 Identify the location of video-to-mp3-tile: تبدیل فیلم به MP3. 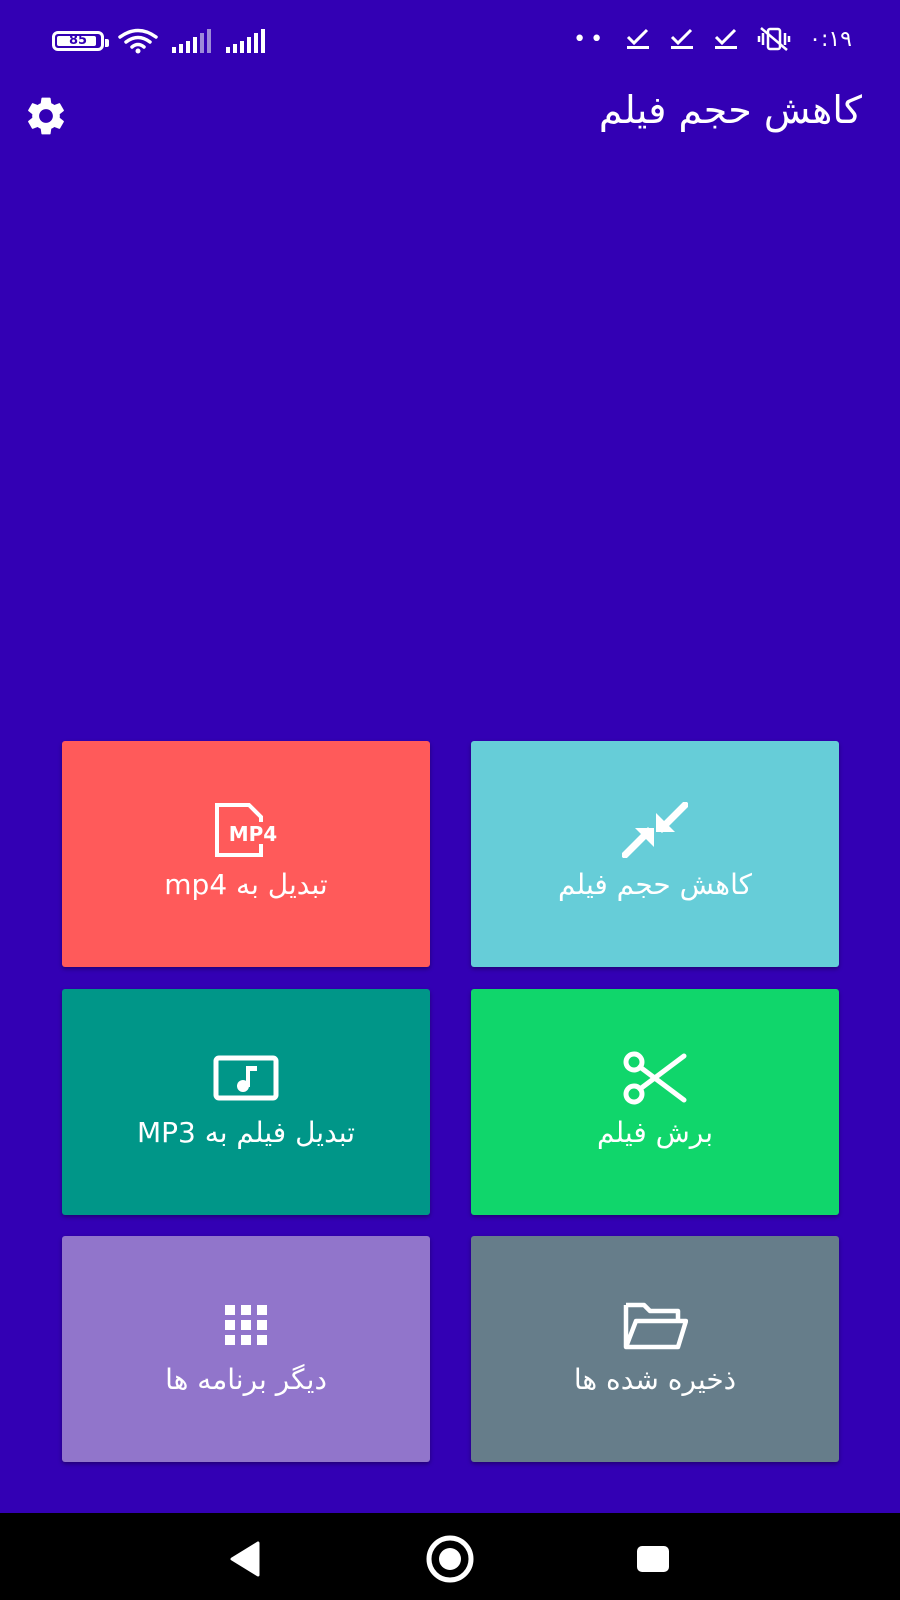
(246, 1102).